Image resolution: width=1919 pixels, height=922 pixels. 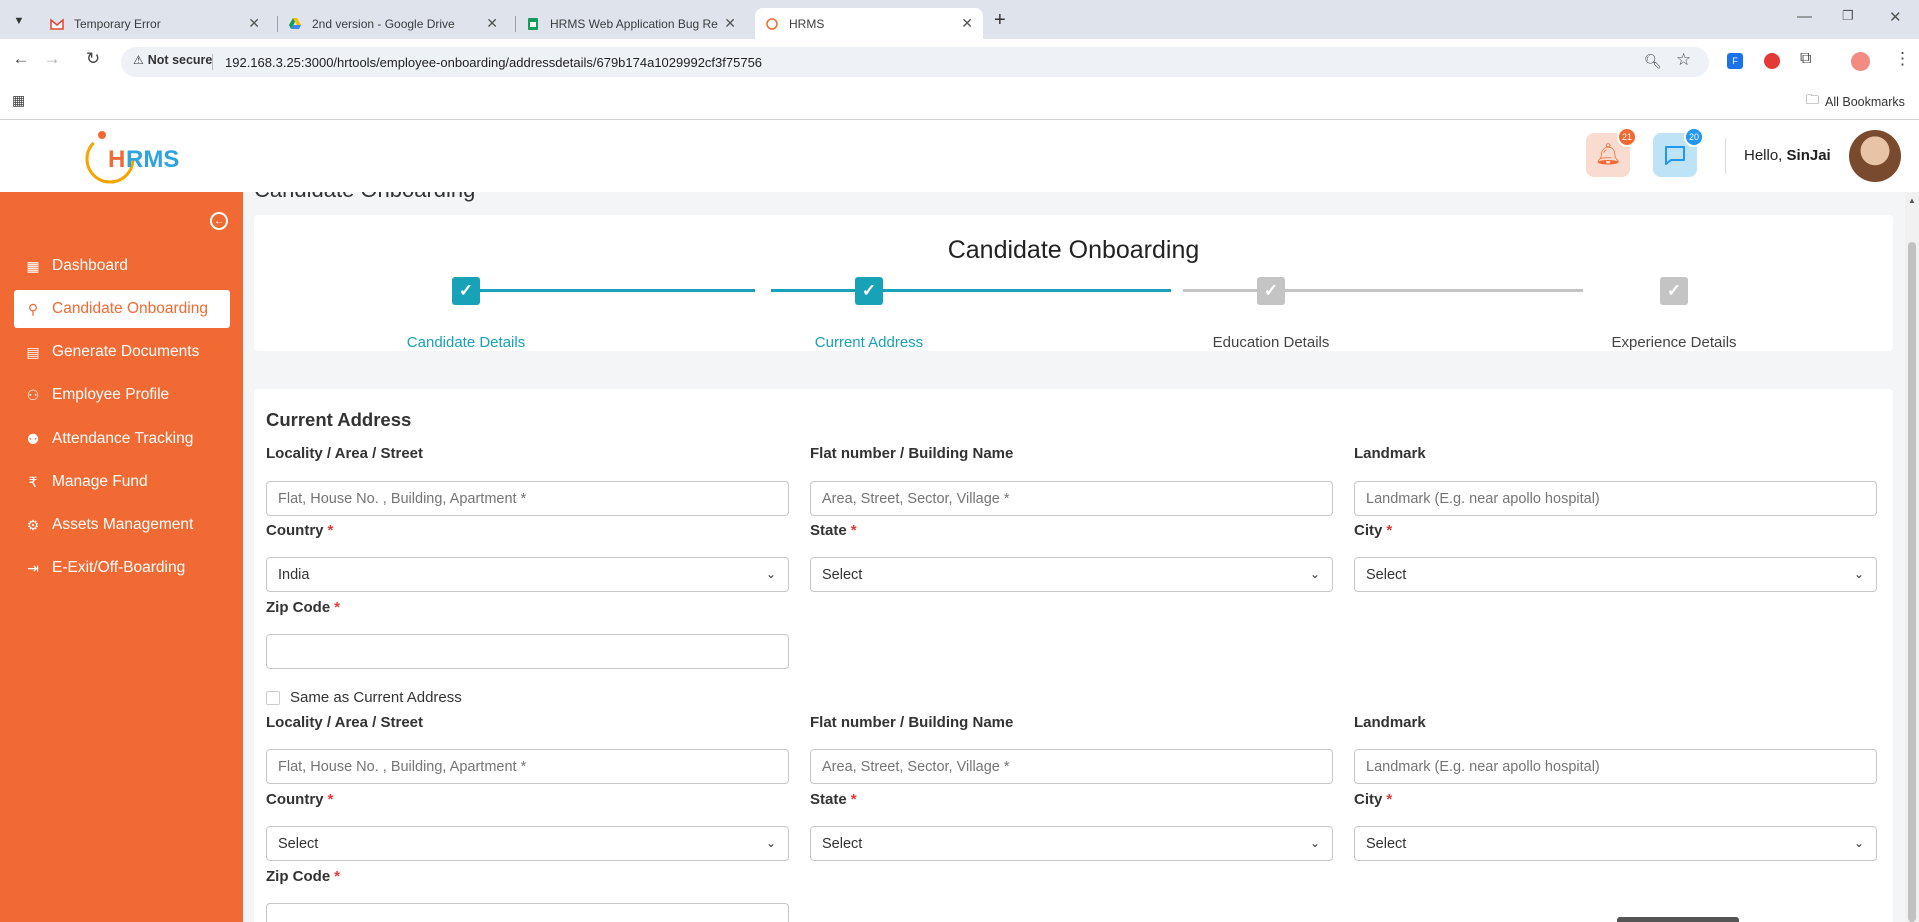 I want to click on permanent-country-select: Select ⌄, so click(x=527, y=843).